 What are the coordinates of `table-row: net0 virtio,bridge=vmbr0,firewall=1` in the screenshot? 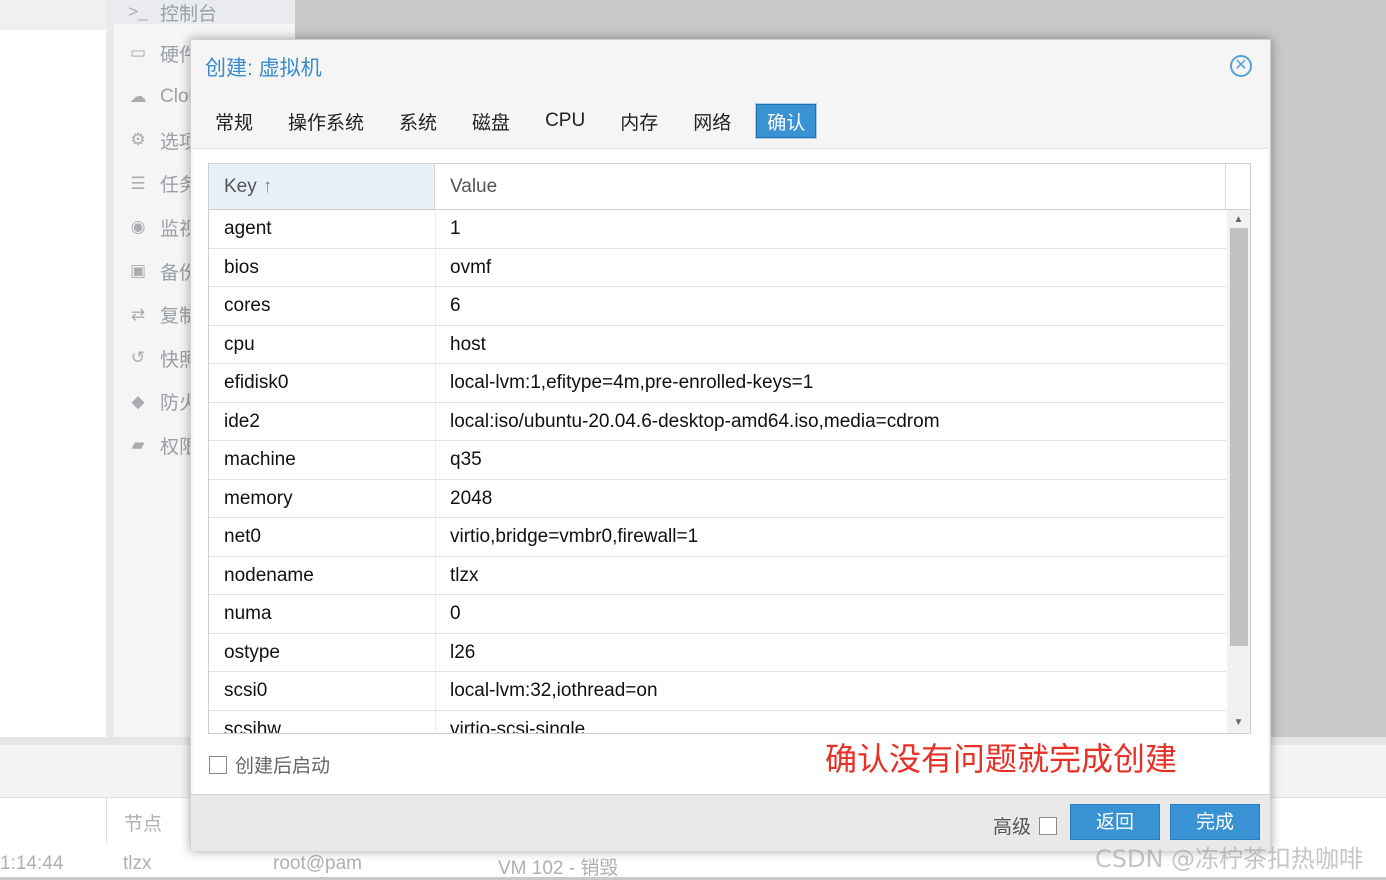 It's located at (717, 537).